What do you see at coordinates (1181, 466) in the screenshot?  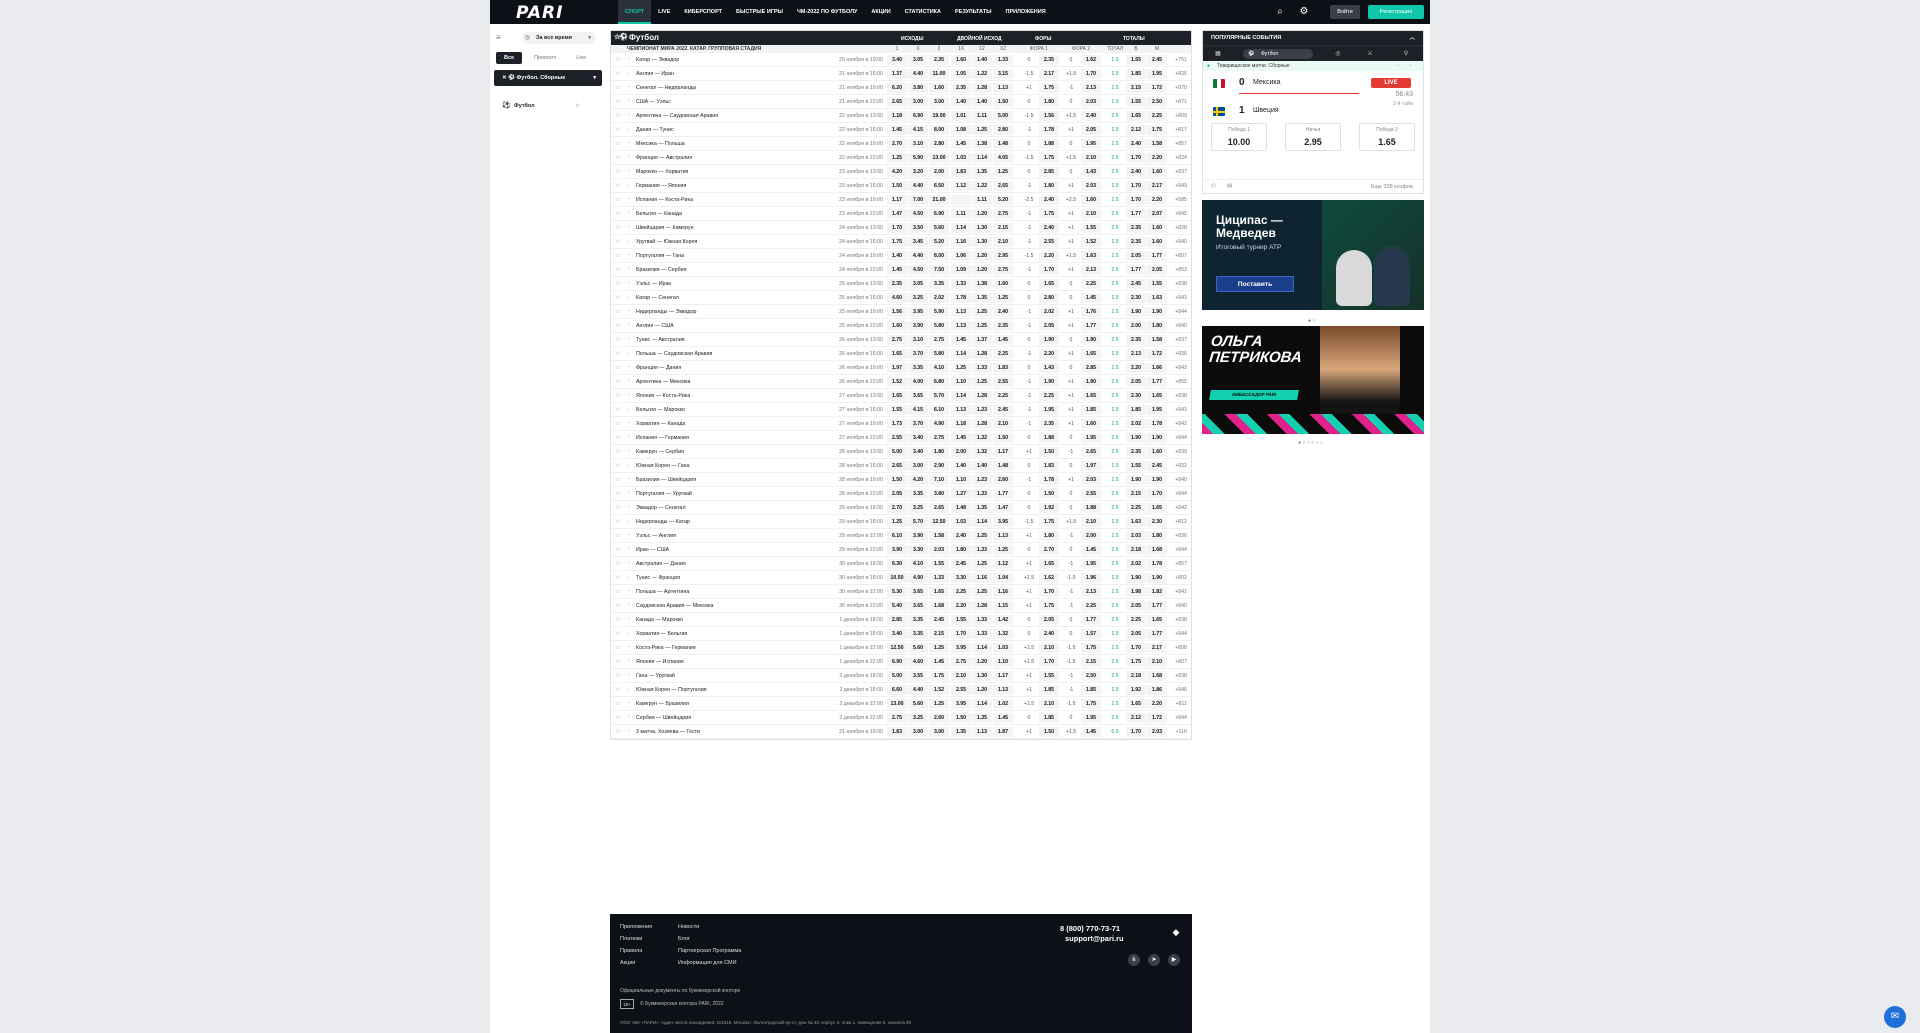 I see `more-markets-link: +832` at bounding box center [1181, 466].